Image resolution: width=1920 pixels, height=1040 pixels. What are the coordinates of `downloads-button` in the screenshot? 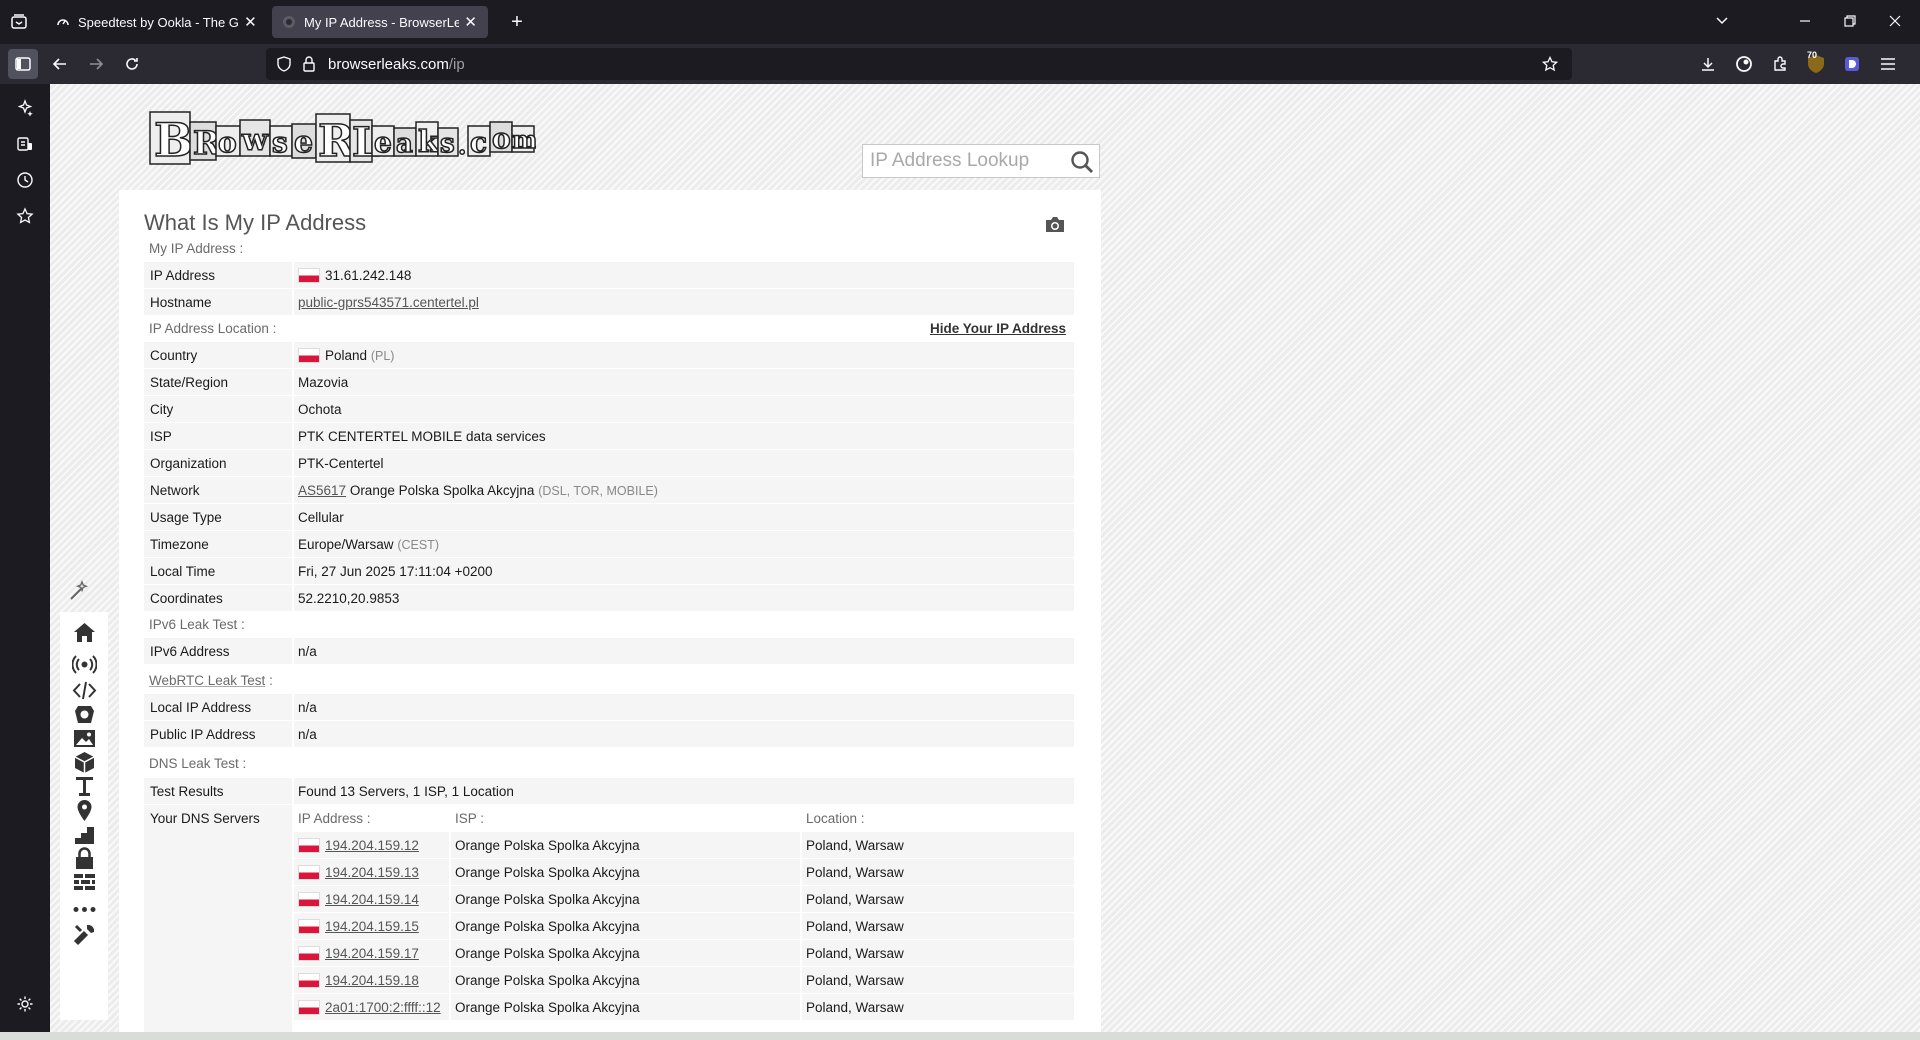 It's located at (1708, 64).